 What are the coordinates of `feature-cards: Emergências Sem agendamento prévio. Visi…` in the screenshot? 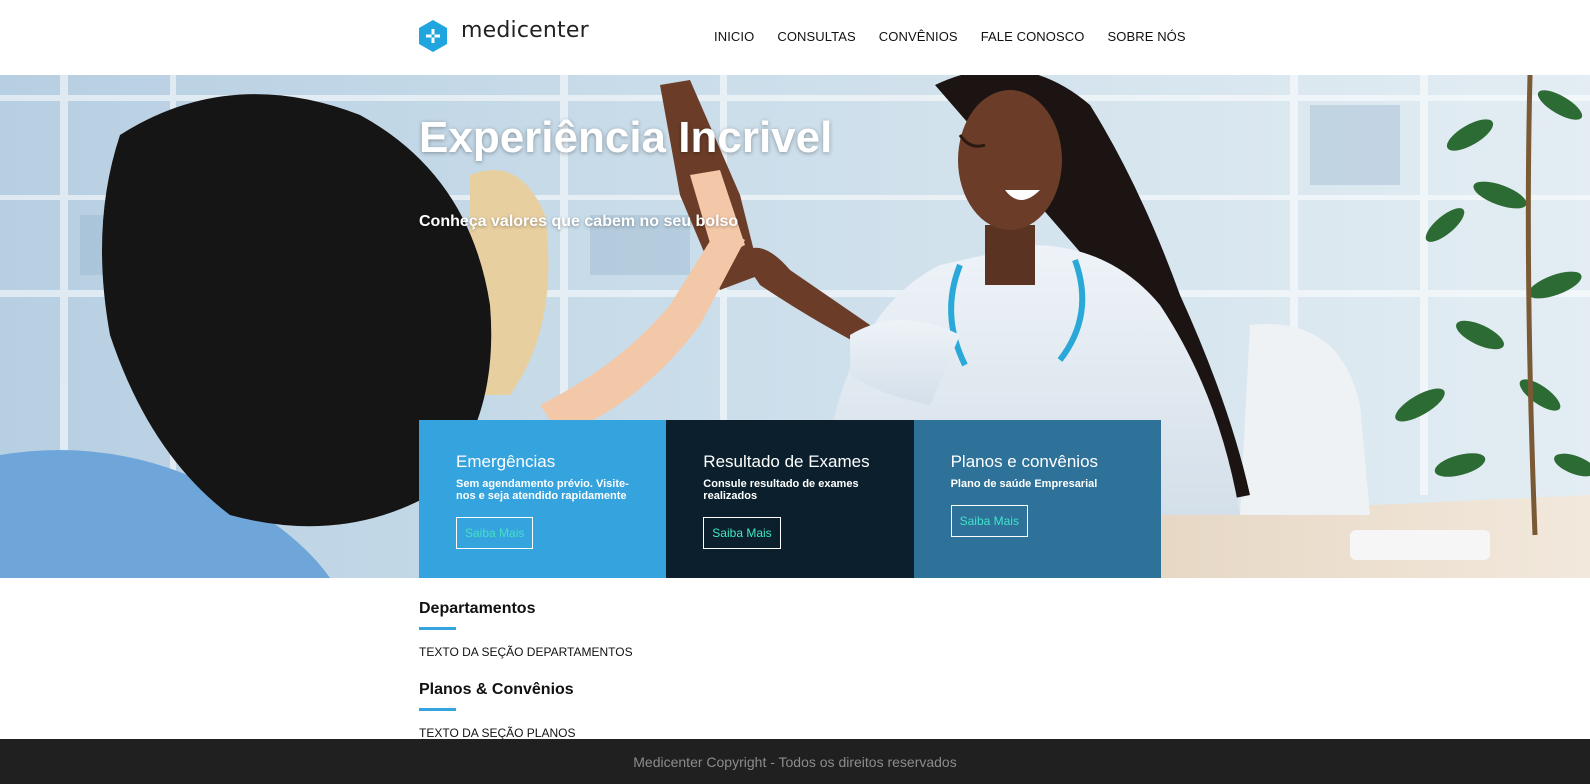 It's located at (790, 499).